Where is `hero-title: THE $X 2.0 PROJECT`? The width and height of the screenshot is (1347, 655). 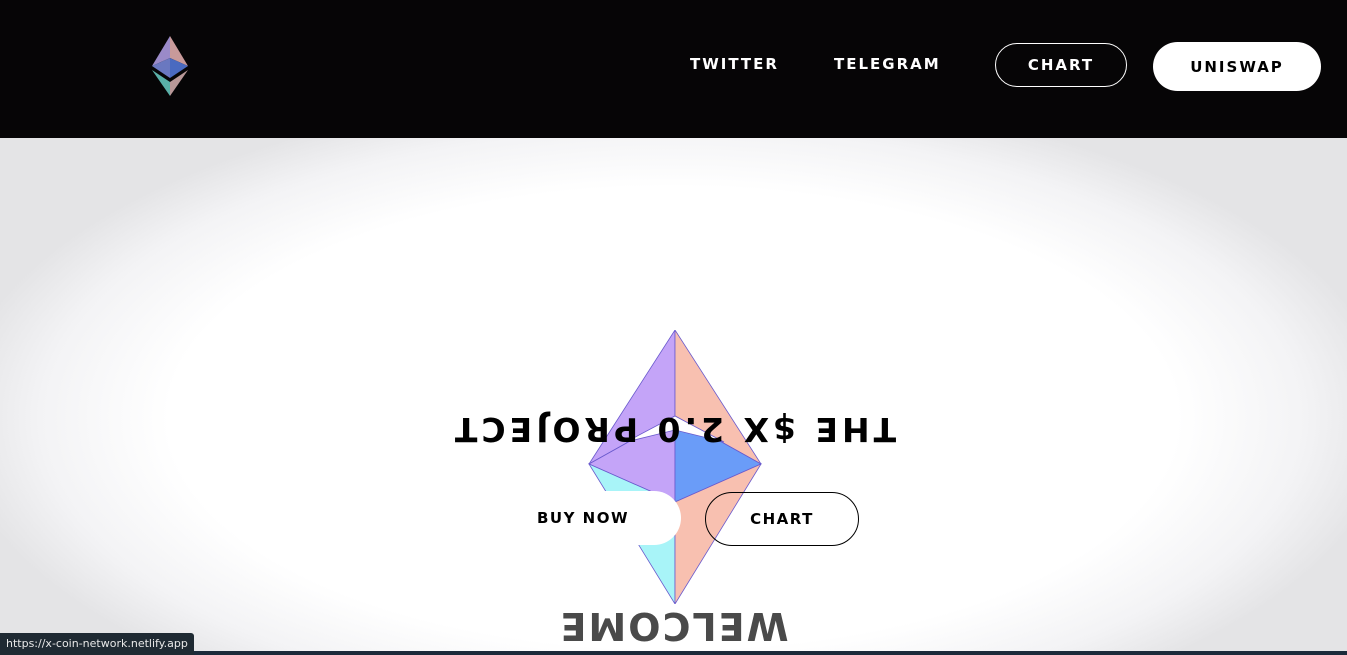 hero-title: THE $X 2.0 PROJECT is located at coordinates (673, 429).